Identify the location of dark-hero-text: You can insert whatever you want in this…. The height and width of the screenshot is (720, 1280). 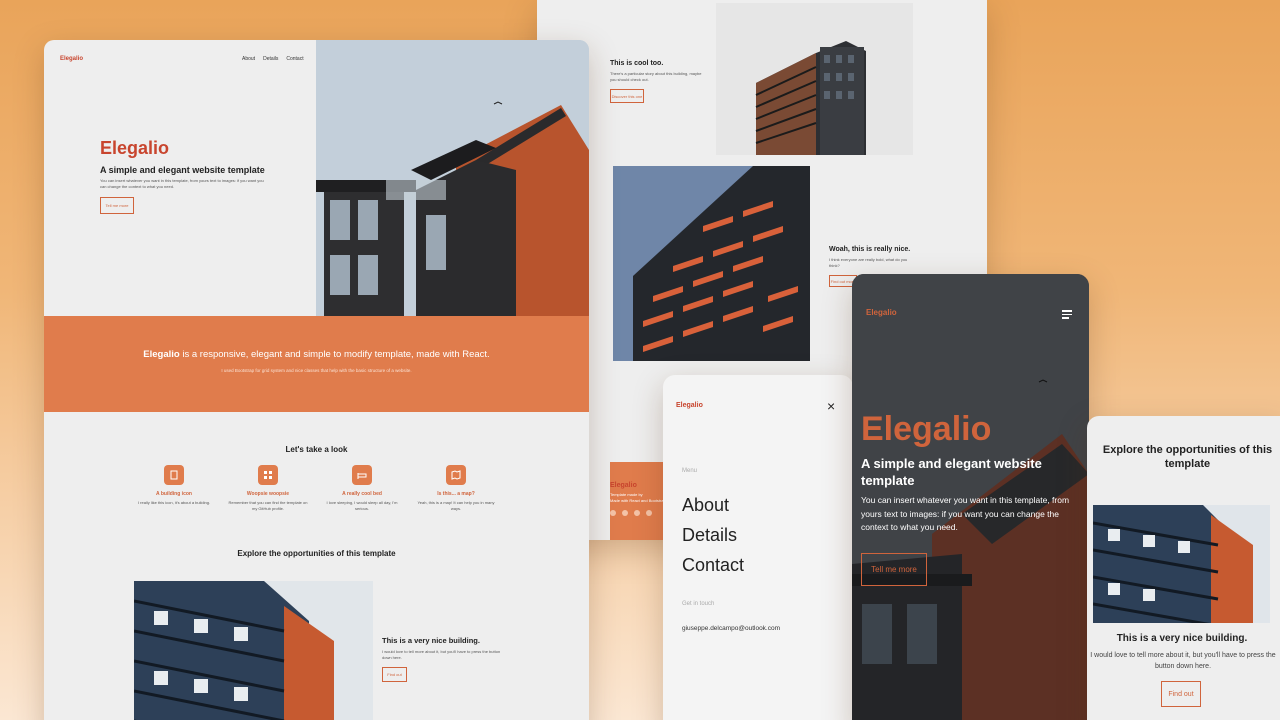
(965, 513).